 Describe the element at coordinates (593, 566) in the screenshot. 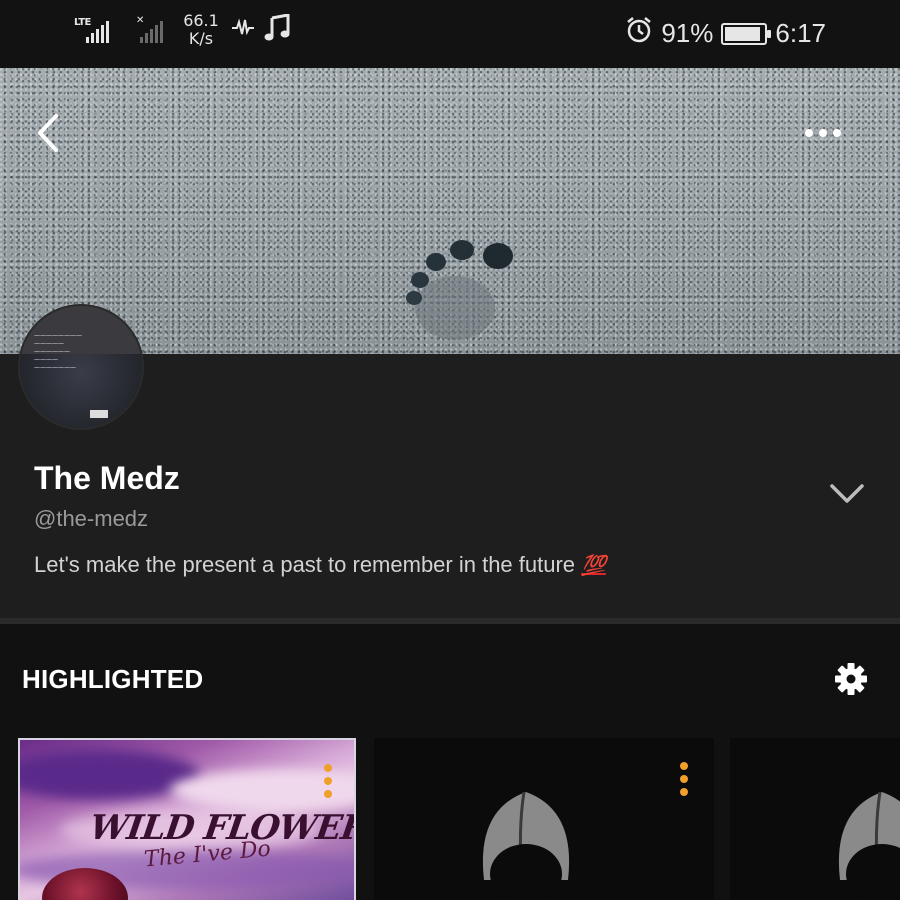

I see `hundred-points-emoji: 💯` at that location.